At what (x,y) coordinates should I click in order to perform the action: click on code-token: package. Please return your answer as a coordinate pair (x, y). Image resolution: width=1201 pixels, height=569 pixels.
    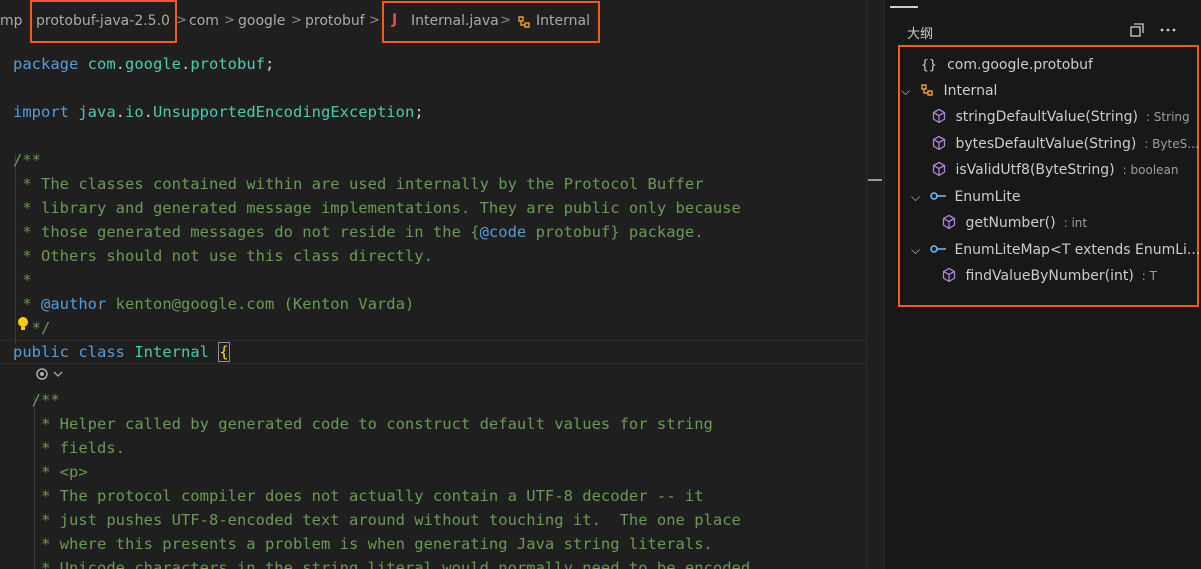
    Looking at the image, I should click on (50, 64).